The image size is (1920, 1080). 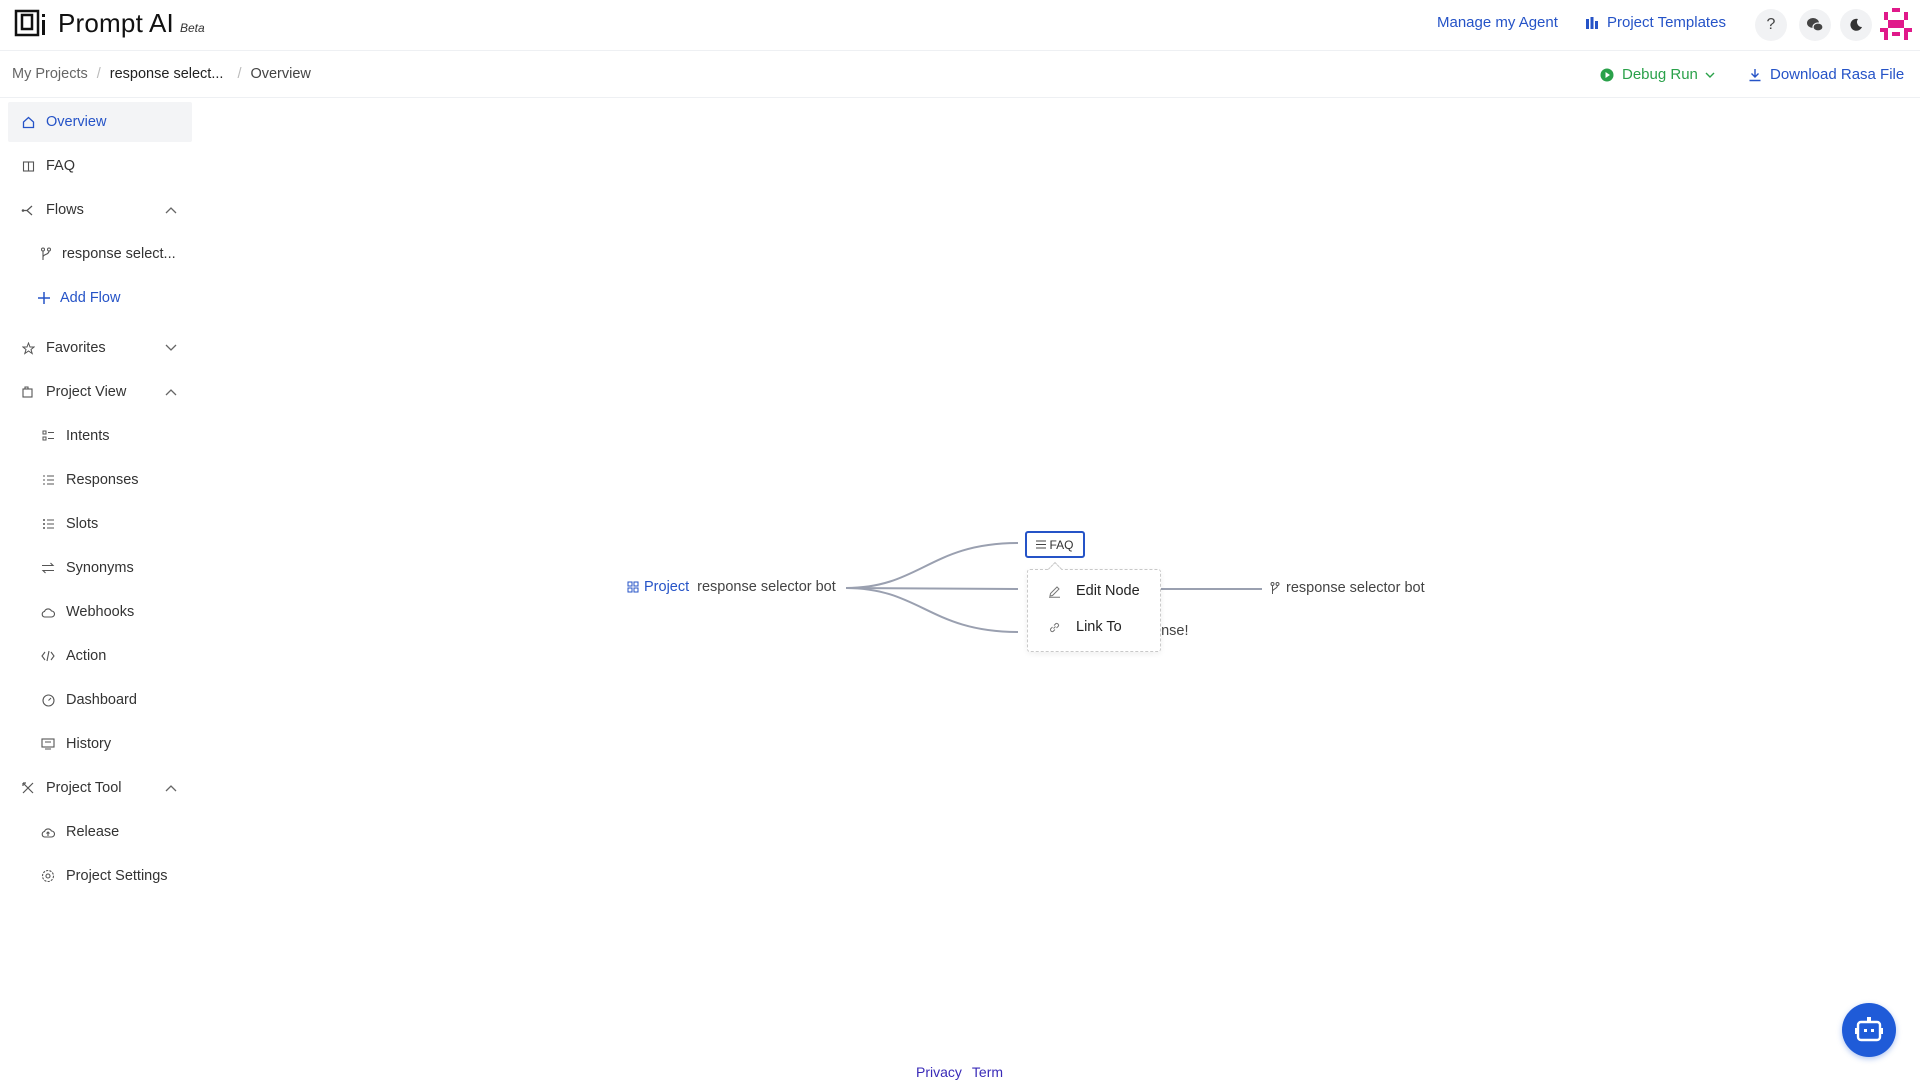 I want to click on wechat-button, so click(x=1815, y=25).